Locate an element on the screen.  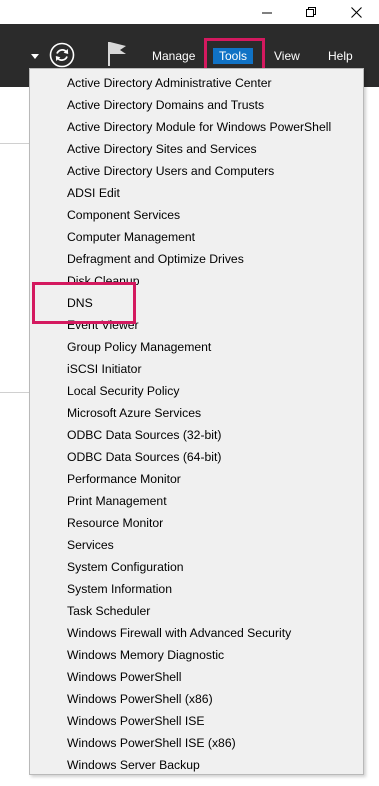
right-pane-background is located at coordinates (371, 436).